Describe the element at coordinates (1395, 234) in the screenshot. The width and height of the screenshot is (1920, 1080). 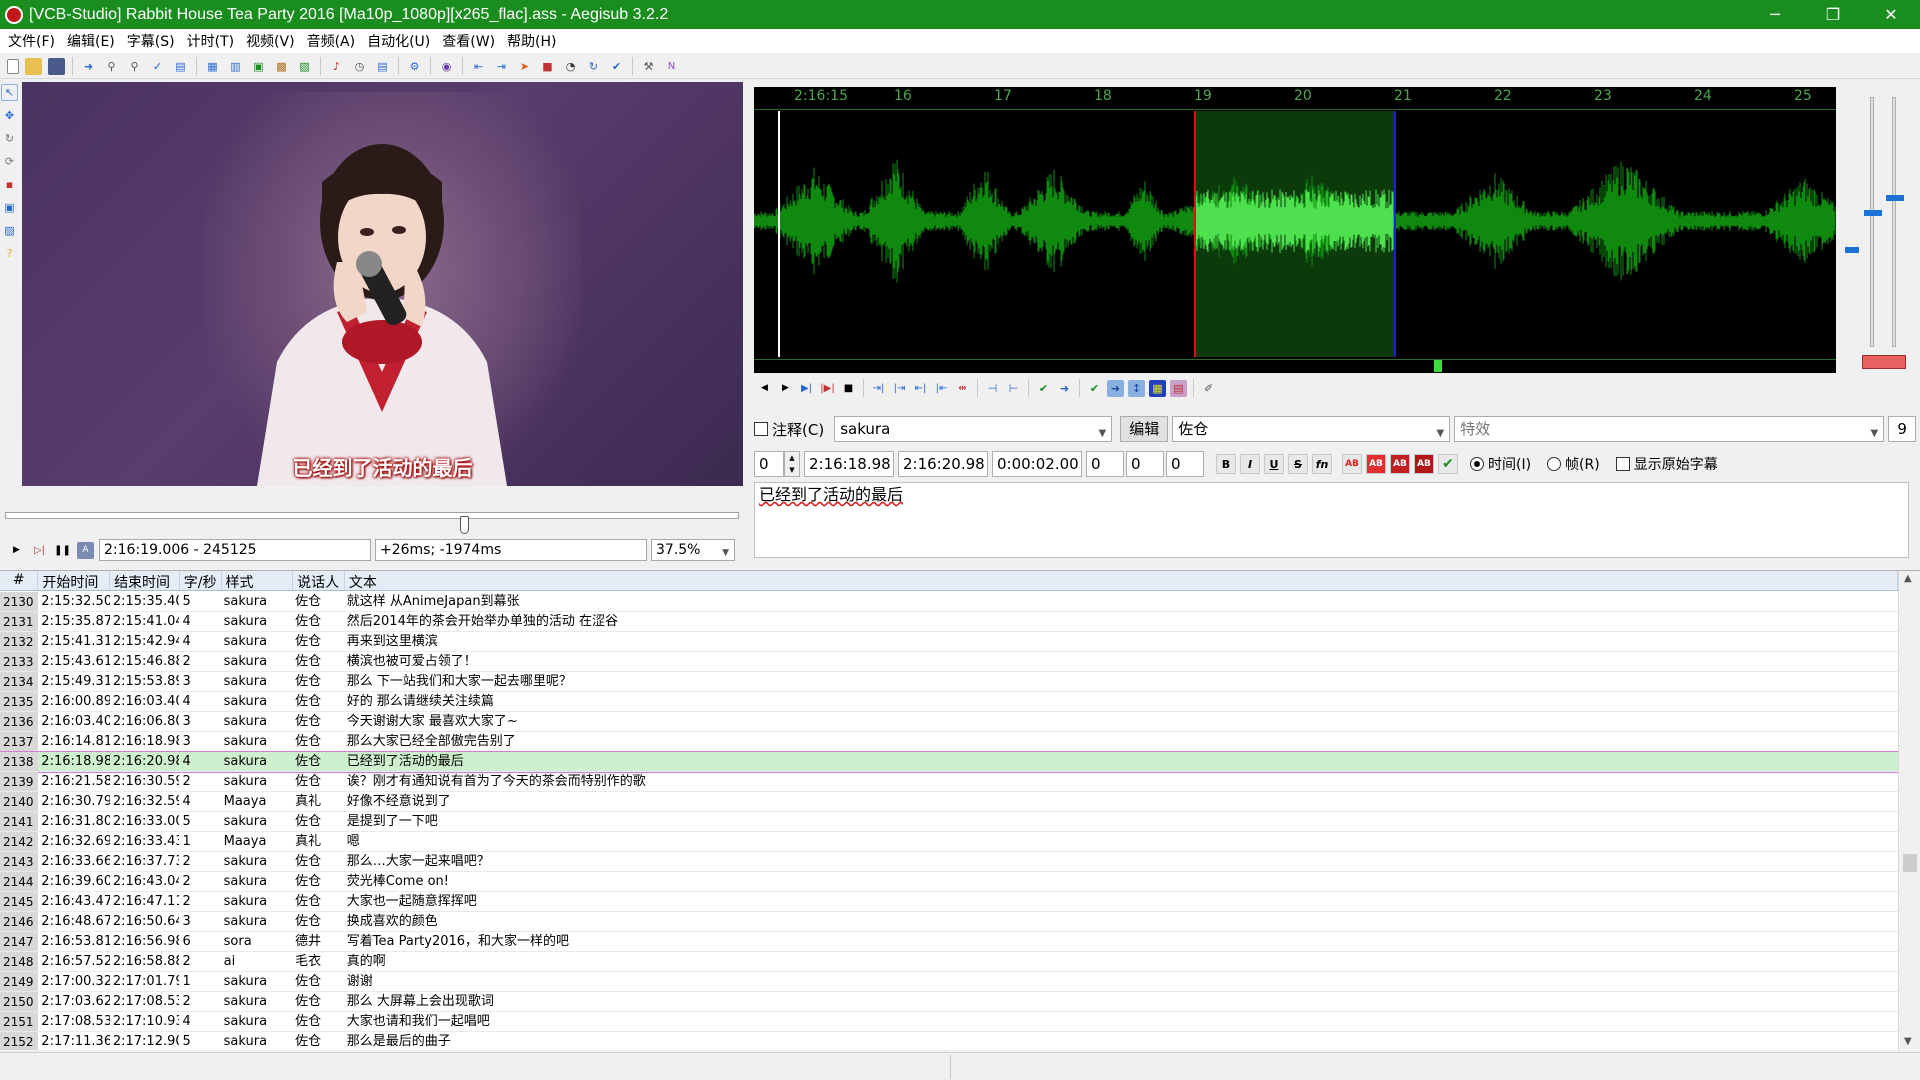
I see `selection-end-marker` at that location.